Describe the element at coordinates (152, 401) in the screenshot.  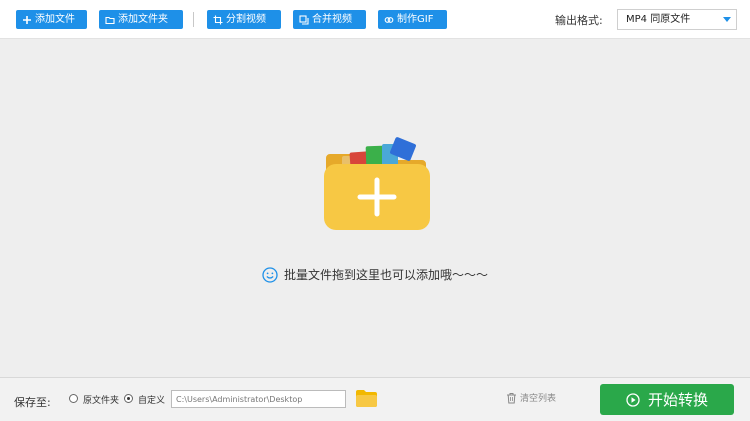
I see `radio-custom-label: 自定义` at that location.